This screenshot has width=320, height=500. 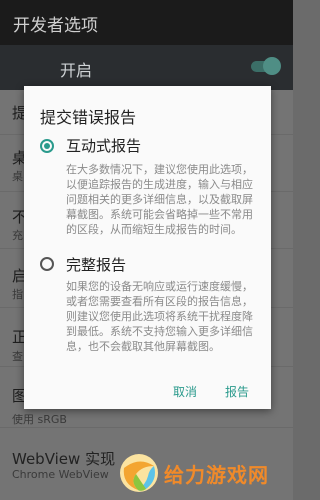 I want to click on settings-item-subtitle: 查, so click(x=17, y=356).